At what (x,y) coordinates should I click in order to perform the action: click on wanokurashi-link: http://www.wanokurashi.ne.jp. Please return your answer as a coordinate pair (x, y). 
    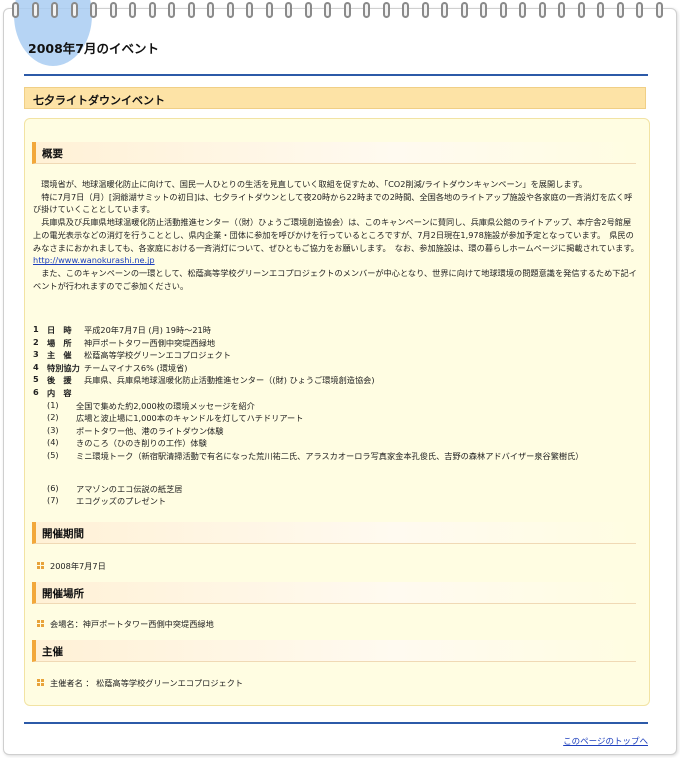
    Looking at the image, I should click on (94, 260).